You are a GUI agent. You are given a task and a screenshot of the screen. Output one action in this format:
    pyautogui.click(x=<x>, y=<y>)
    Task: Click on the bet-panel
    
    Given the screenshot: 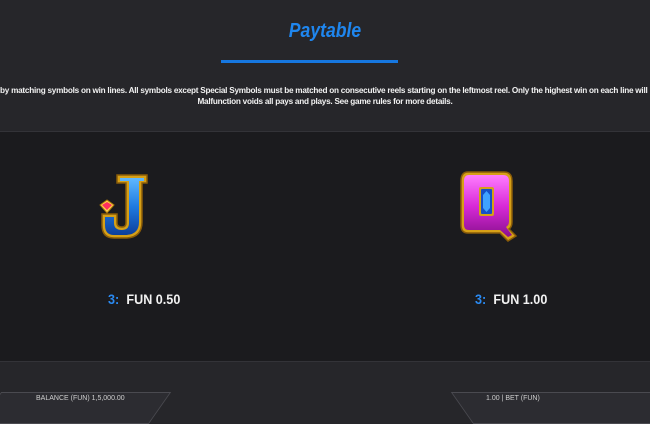 What is the action you would take?
    pyautogui.click(x=550, y=408)
    